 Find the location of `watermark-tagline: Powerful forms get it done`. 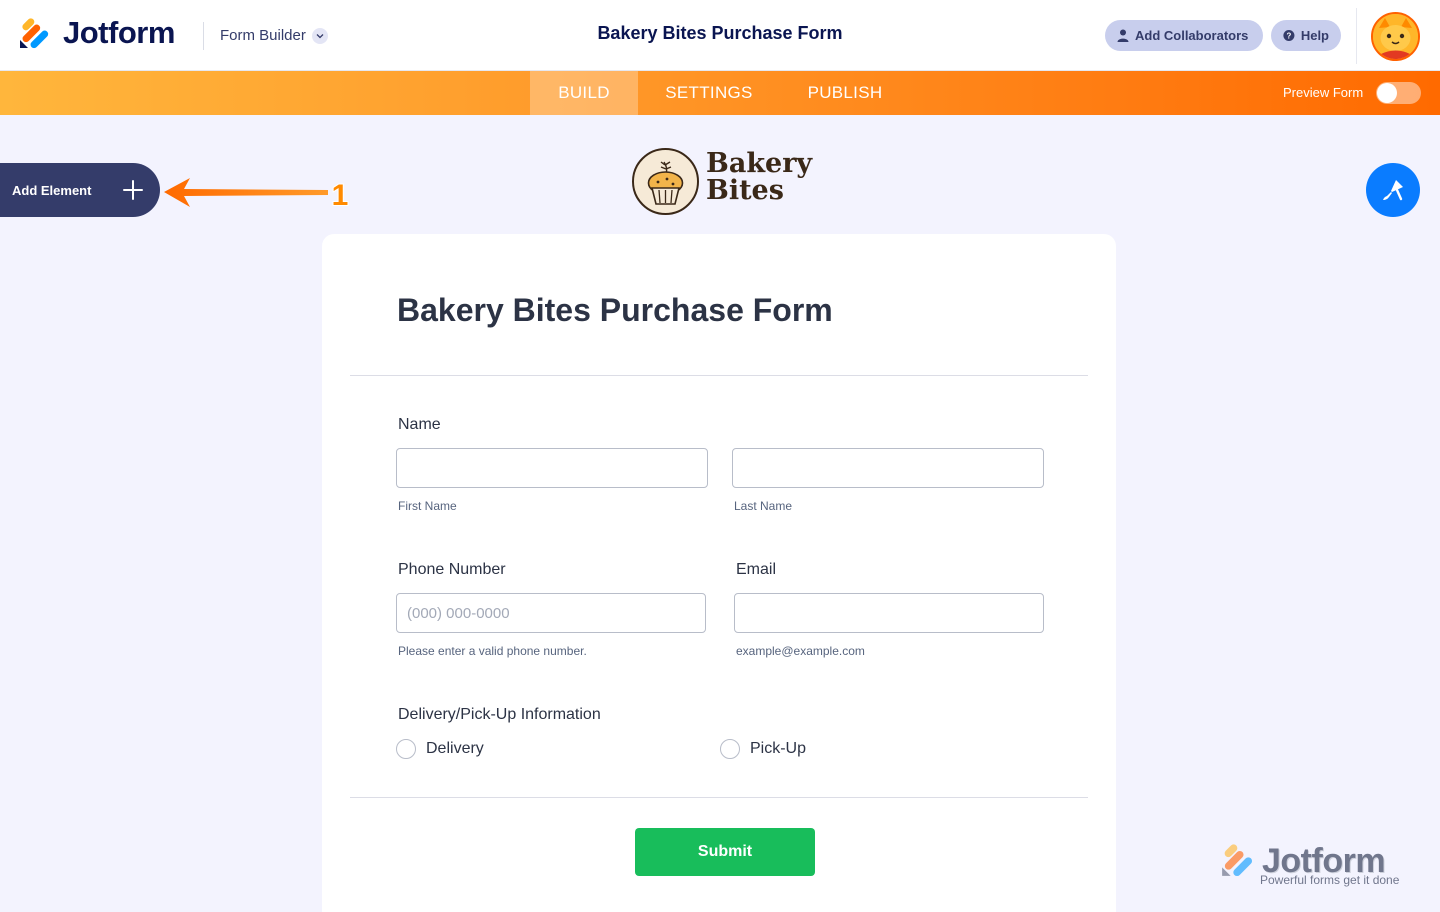

watermark-tagline: Powerful forms get it done is located at coordinates (1330, 880).